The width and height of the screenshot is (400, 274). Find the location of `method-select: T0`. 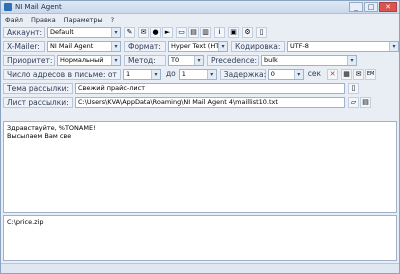

method-select: T0 is located at coordinates (186, 60).